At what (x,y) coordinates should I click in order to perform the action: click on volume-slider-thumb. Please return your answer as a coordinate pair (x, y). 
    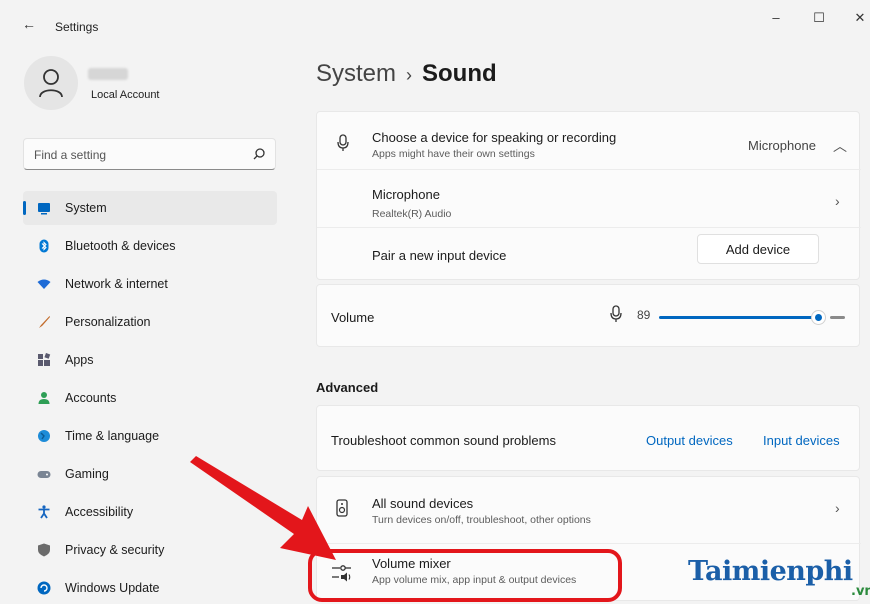
    Looking at the image, I should click on (818, 317).